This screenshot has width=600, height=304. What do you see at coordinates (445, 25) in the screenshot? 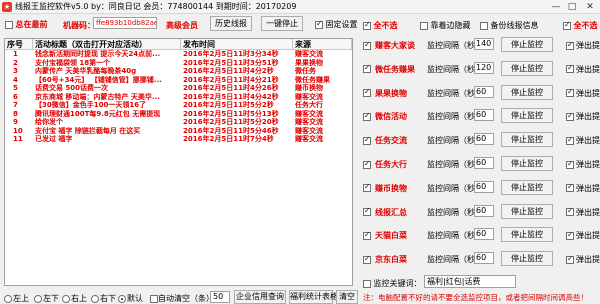
I see `edge-hide-toggle: 靠着边隐藏` at bounding box center [445, 25].